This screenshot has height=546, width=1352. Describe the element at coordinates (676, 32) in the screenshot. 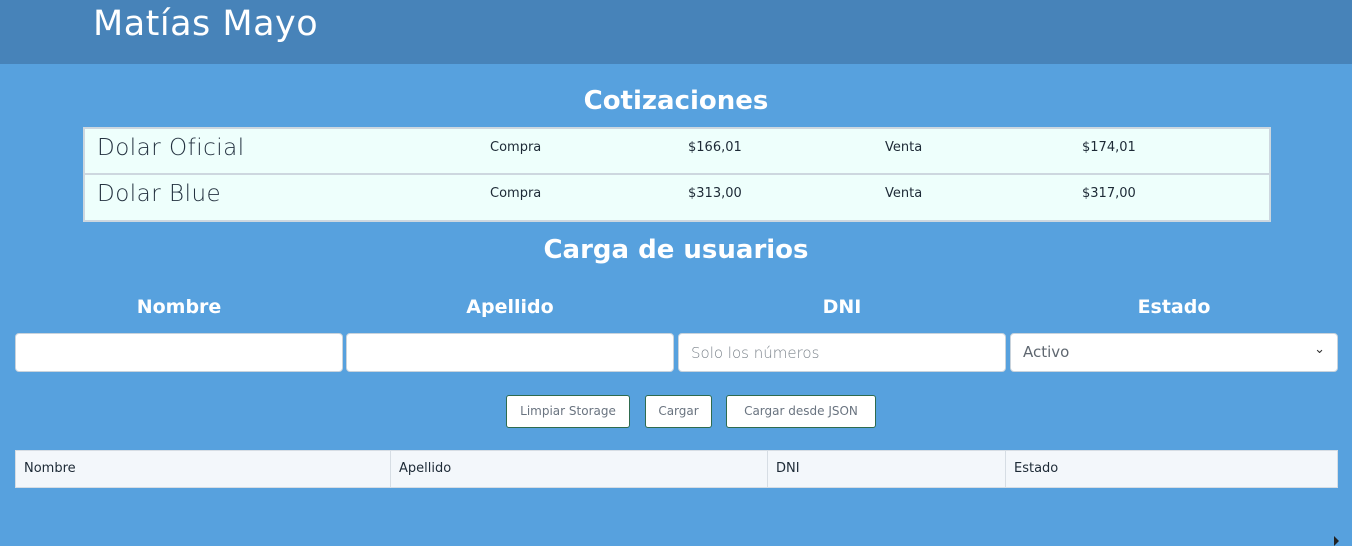

I see `site-header: Matías Mayo` at that location.